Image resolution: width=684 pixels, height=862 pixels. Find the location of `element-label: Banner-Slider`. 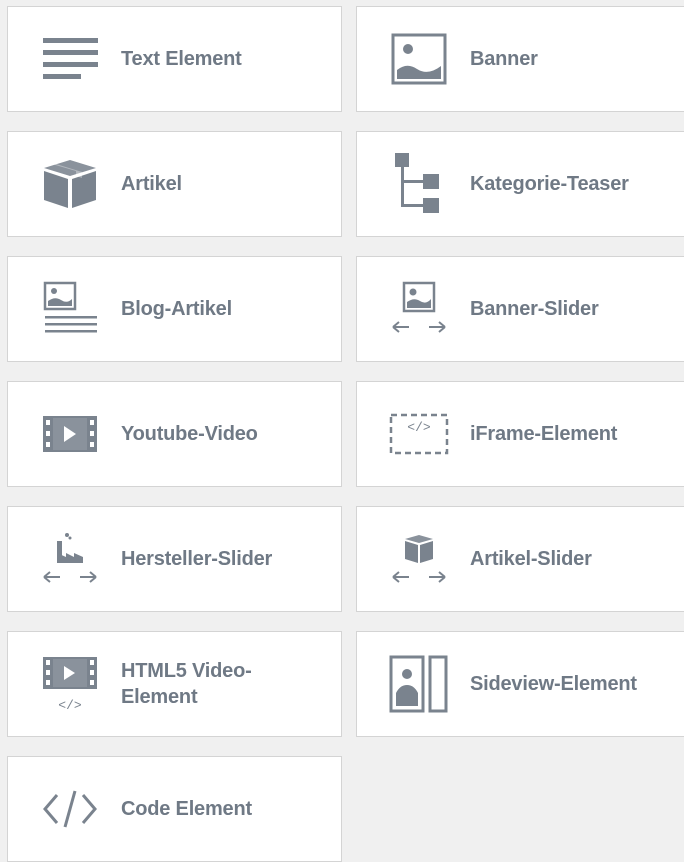

element-label: Banner-Slider is located at coordinates (534, 309).